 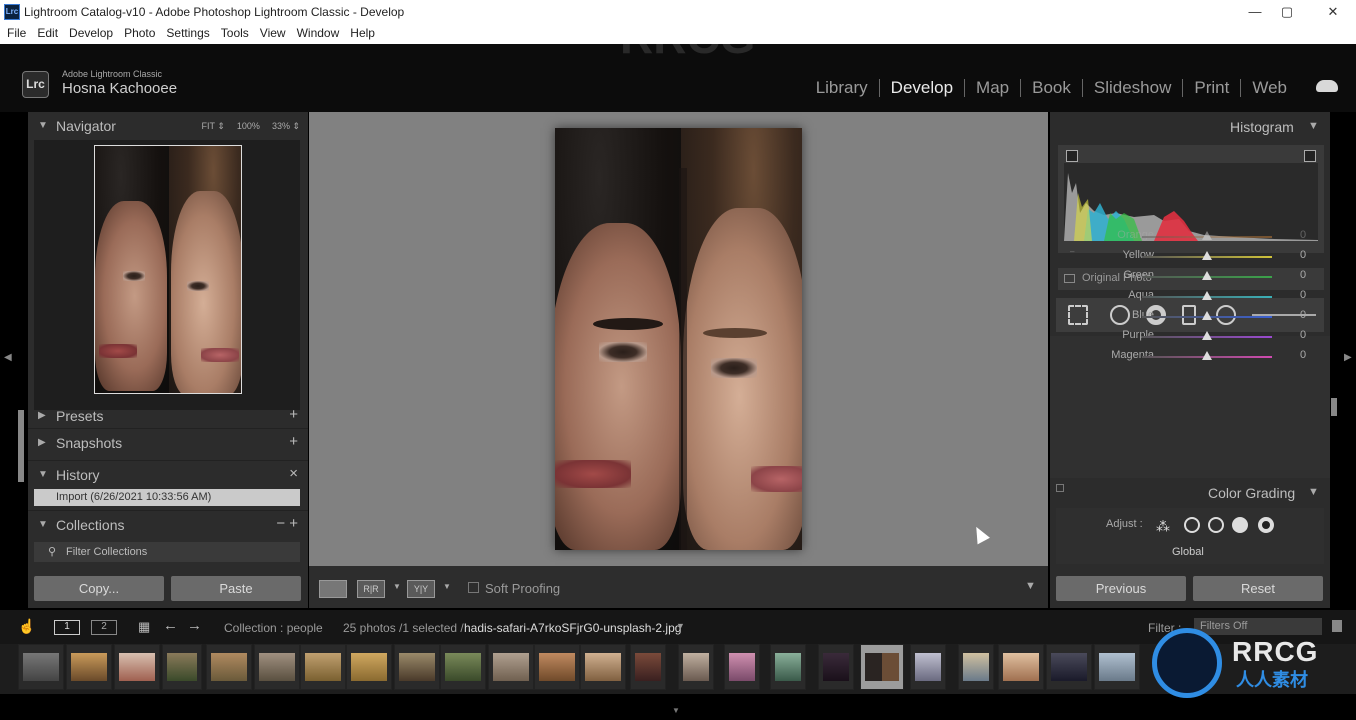 What do you see at coordinates (1262, 127) in the screenshot?
I see `histogram-title: Histogram` at bounding box center [1262, 127].